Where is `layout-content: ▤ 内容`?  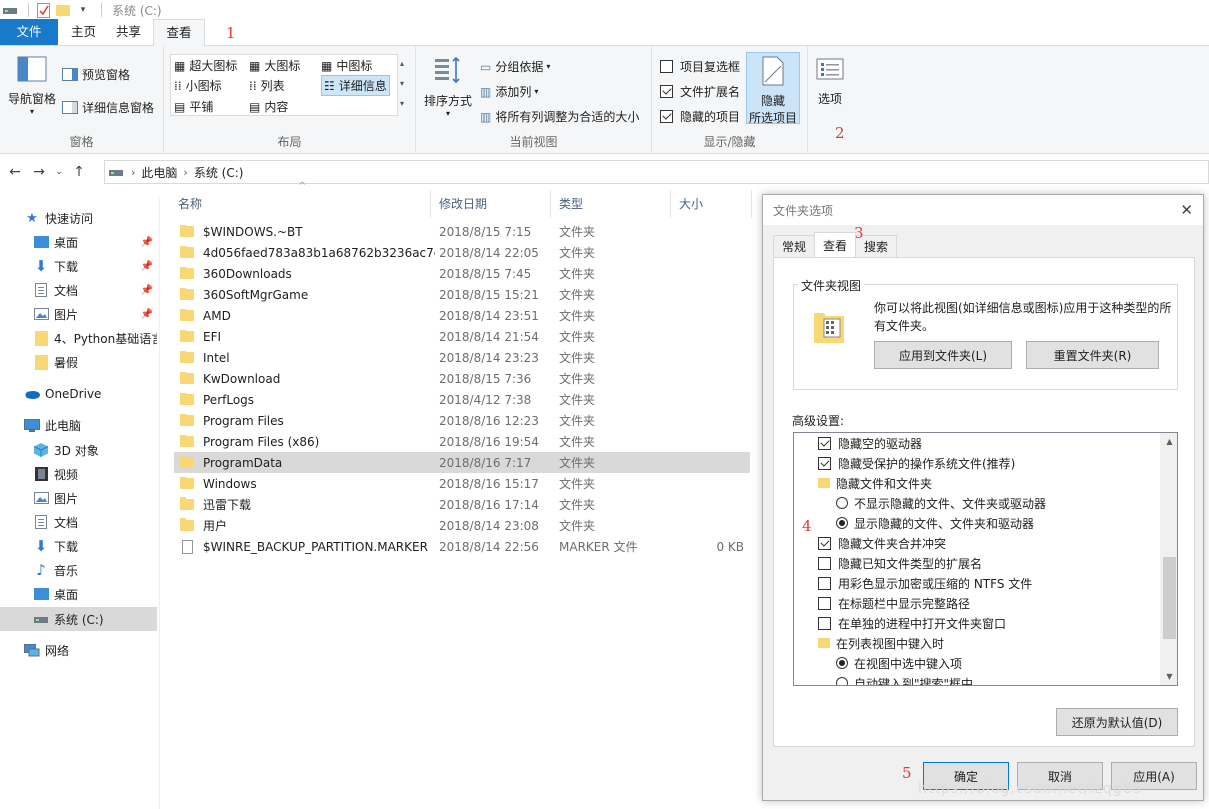
layout-content: ▤ 内容 is located at coordinates (268, 106).